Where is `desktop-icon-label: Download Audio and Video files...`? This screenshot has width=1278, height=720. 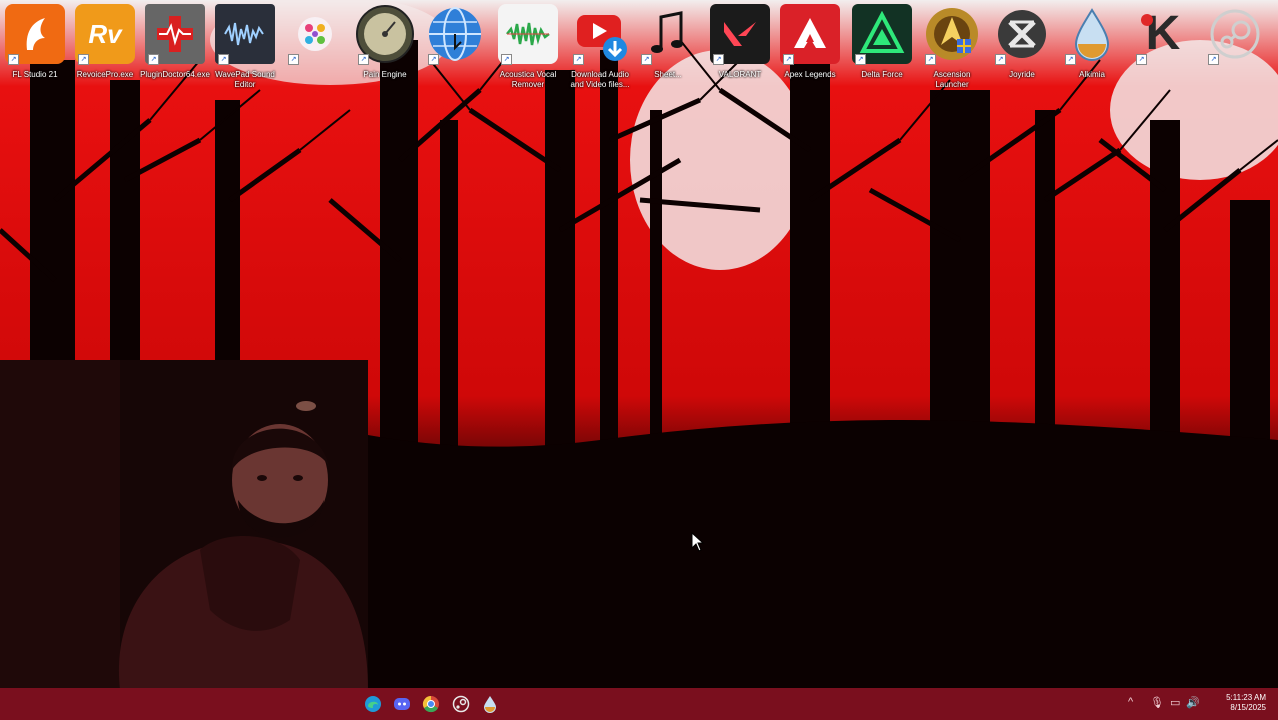 desktop-icon-label: Download Audio and Video files... is located at coordinates (600, 79).